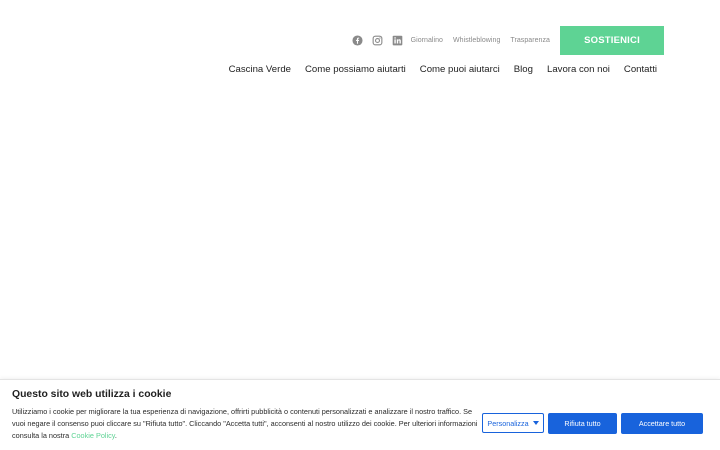 The image size is (720, 450). I want to click on top-links: Giornalino Whistleblowing Trasparenza, so click(480, 40).